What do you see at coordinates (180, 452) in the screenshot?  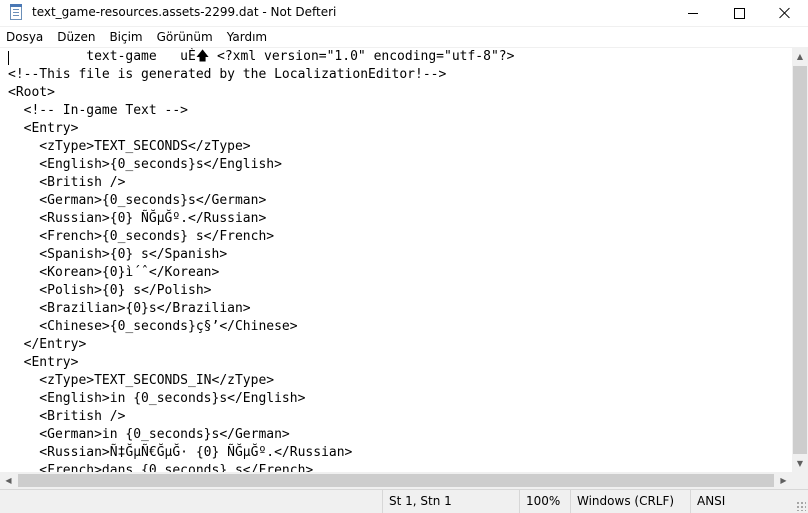 I see `editor-line: <Russian>Ñ‡ĞµÑ€ĞµĞ· {0} ÑĞµĞº.</Russian>` at bounding box center [180, 452].